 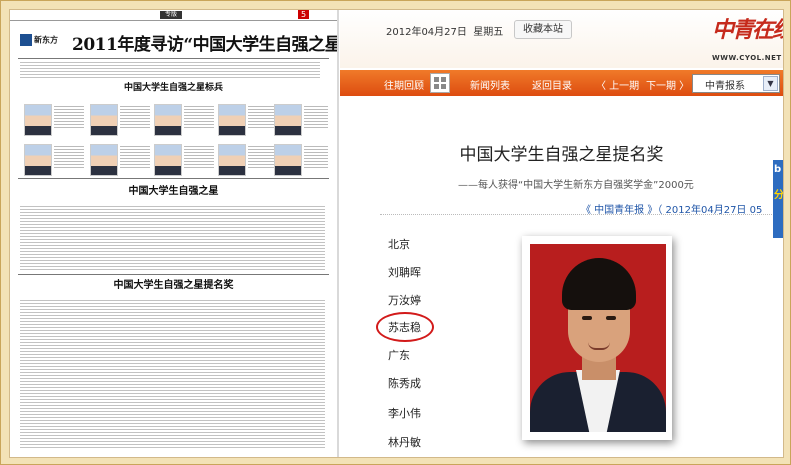 I want to click on portrait-frame, so click(x=597, y=338).